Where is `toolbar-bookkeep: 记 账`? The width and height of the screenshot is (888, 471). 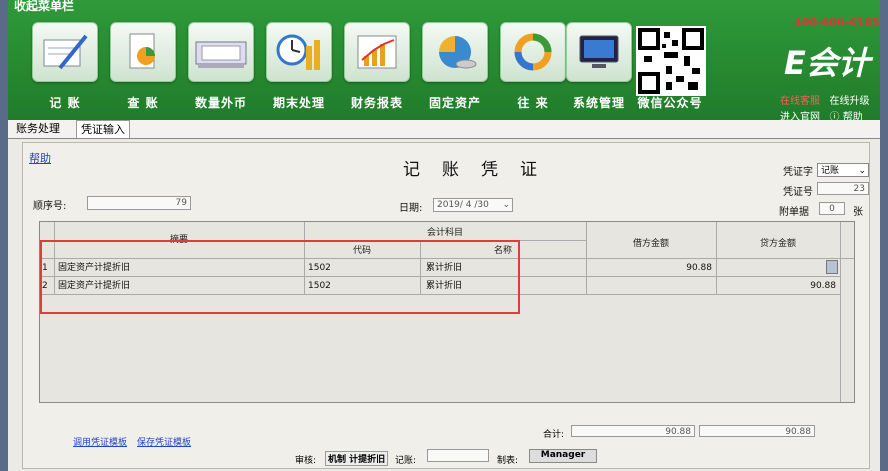
toolbar-bookkeep: 记 账 is located at coordinates (62, 70).